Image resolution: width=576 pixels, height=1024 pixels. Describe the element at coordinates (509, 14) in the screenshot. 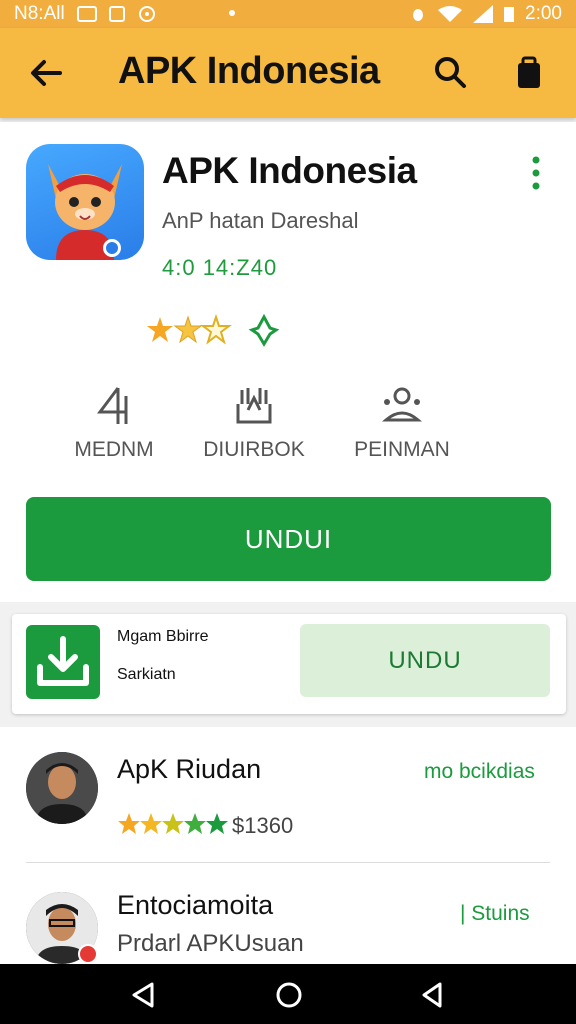

I see `battery-icon` at that location.